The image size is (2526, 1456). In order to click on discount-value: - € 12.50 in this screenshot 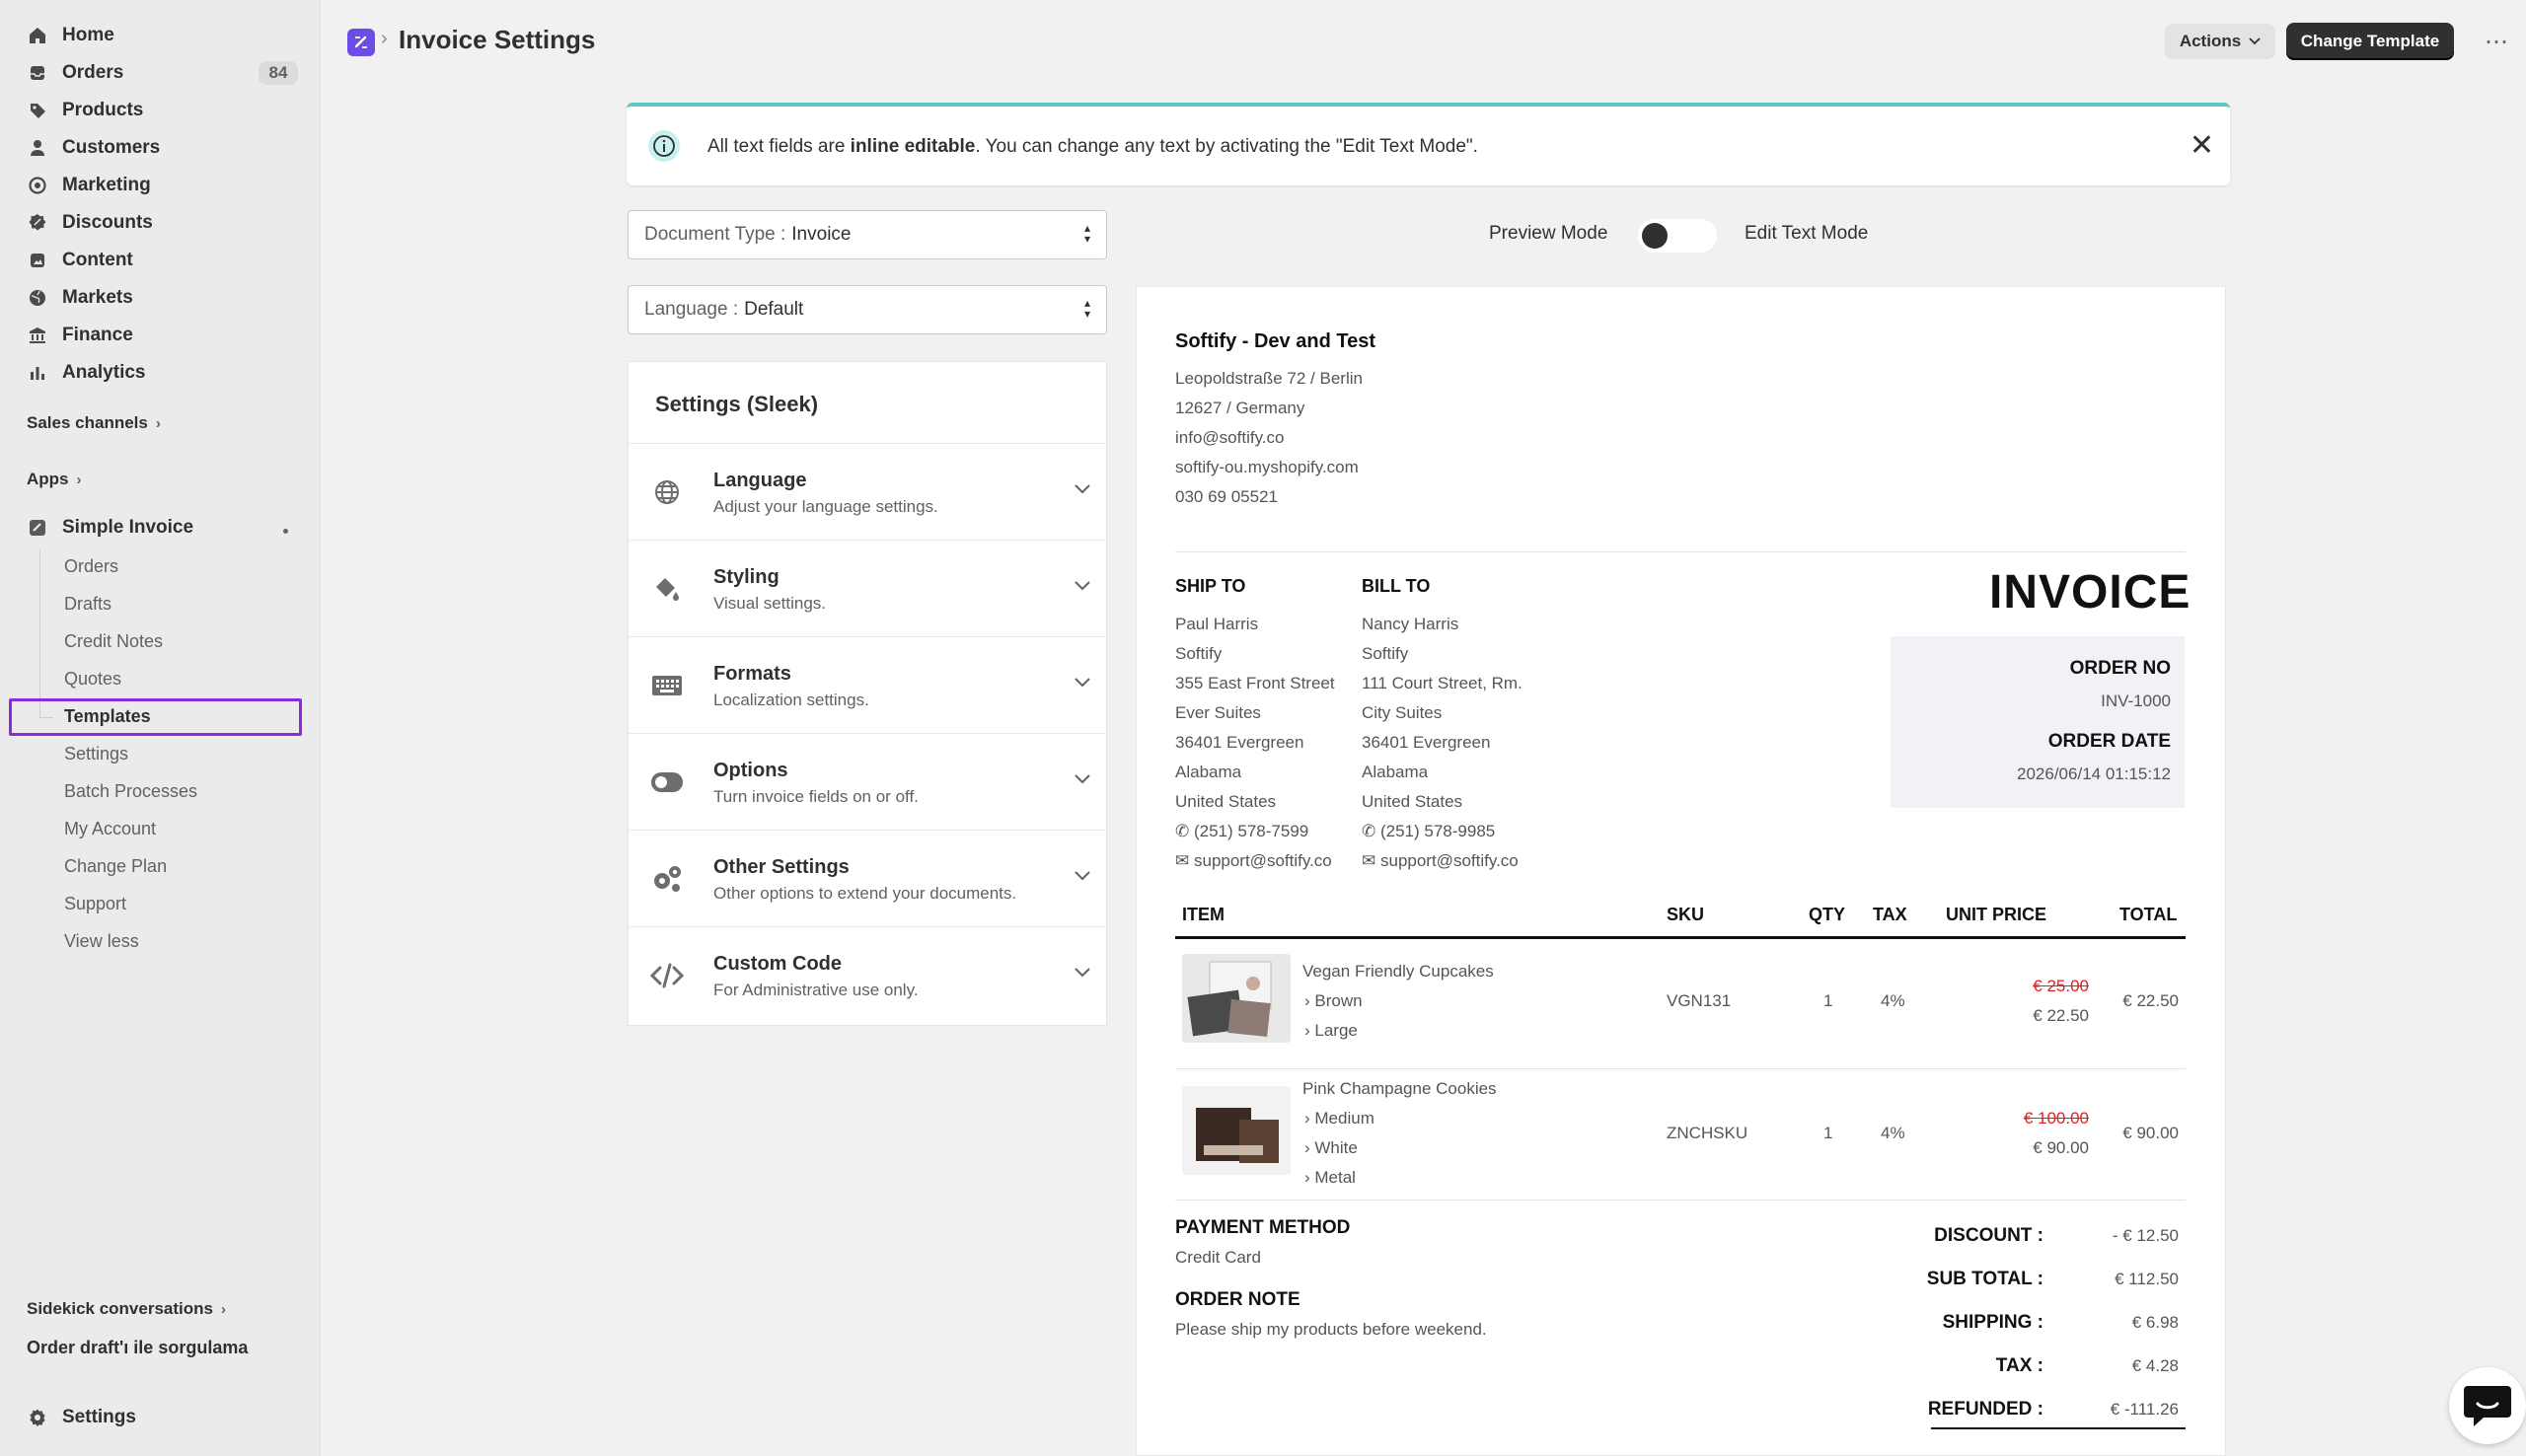, I will do `click(2145, 1235)`.